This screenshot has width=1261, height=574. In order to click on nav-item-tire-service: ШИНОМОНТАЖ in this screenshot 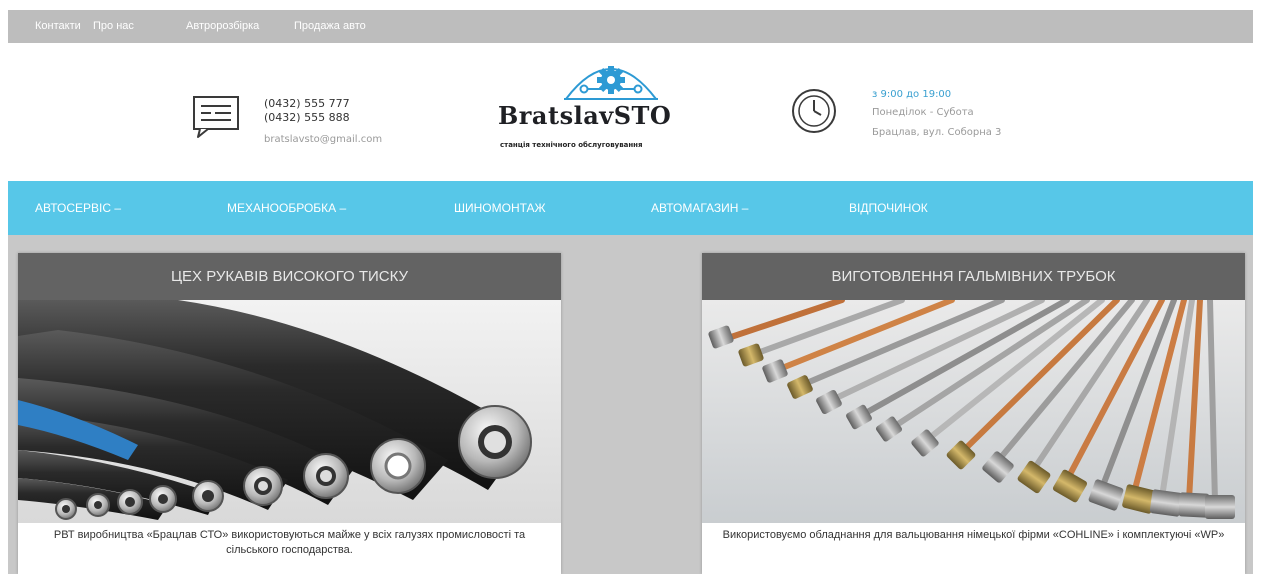, I will do `click(500, 208)`.